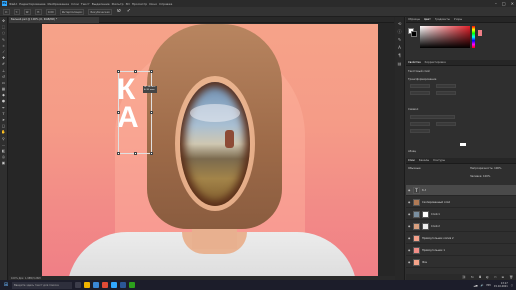  Describe the element at coordinates (442, 19) in the screenshot. I see `tab-gradients: Градиенты` at that location.